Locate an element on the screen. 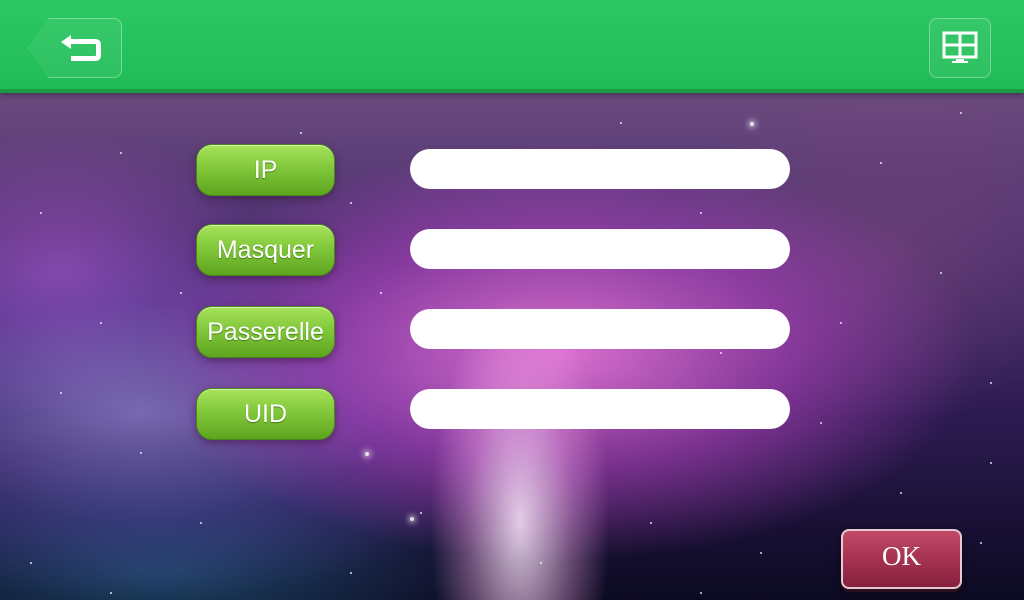 The height and width of the screenshot is (600, 1024). ip-label: IP is located at coordinates (265, 170).